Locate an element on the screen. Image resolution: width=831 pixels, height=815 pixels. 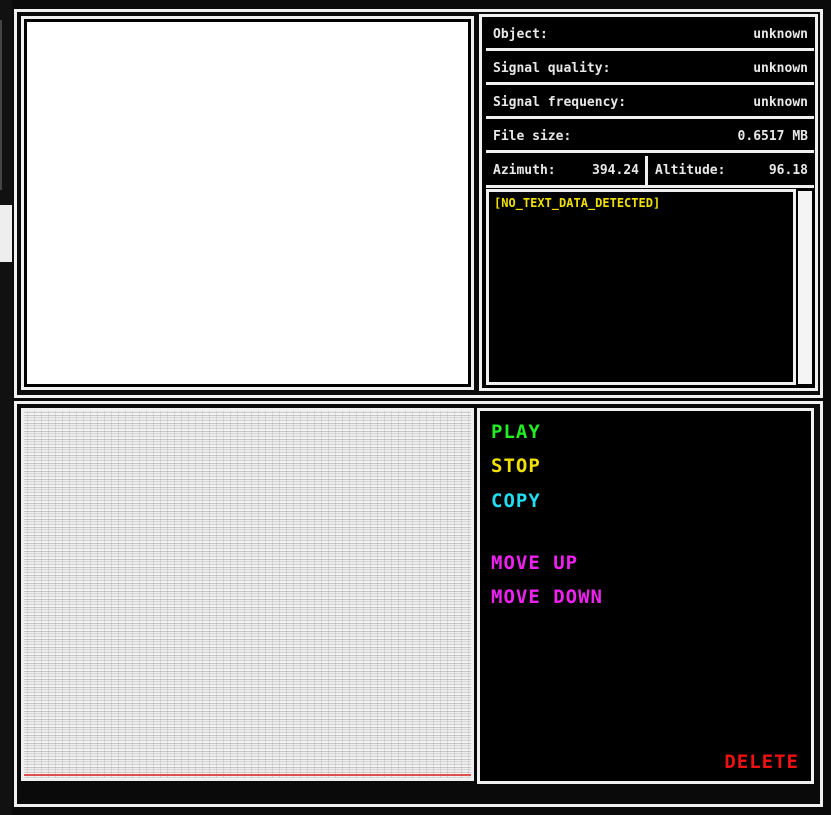
object-label: Object: is located at coordinates (520, 34).